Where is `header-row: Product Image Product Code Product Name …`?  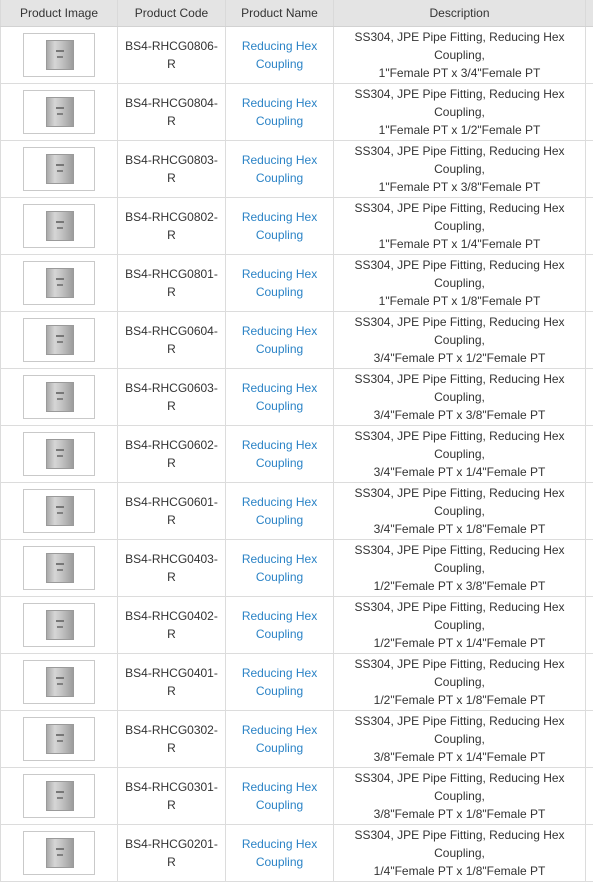 header-row: Product Image Product Code Product Name … is located at coordinates (296, 13).